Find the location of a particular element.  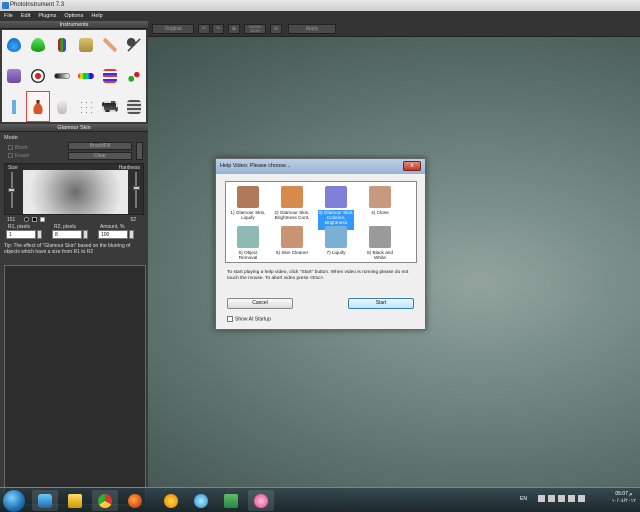

layers-icon is located at coordinates (134, 106).